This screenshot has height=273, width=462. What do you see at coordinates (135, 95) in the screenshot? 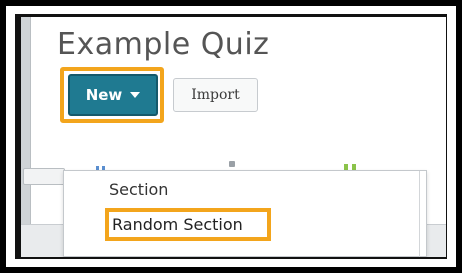
I see `chevron-down-icon` at bounding box center [135, 95].